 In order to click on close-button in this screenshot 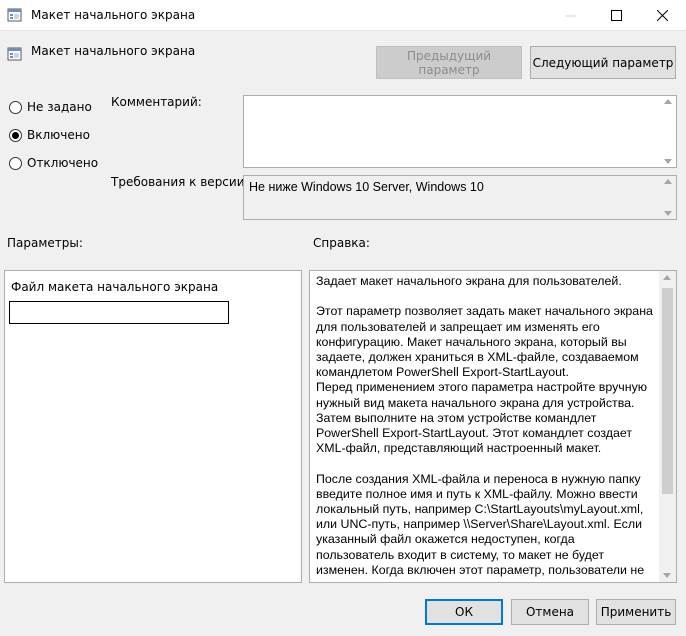, I will do `click(662, 15)`.